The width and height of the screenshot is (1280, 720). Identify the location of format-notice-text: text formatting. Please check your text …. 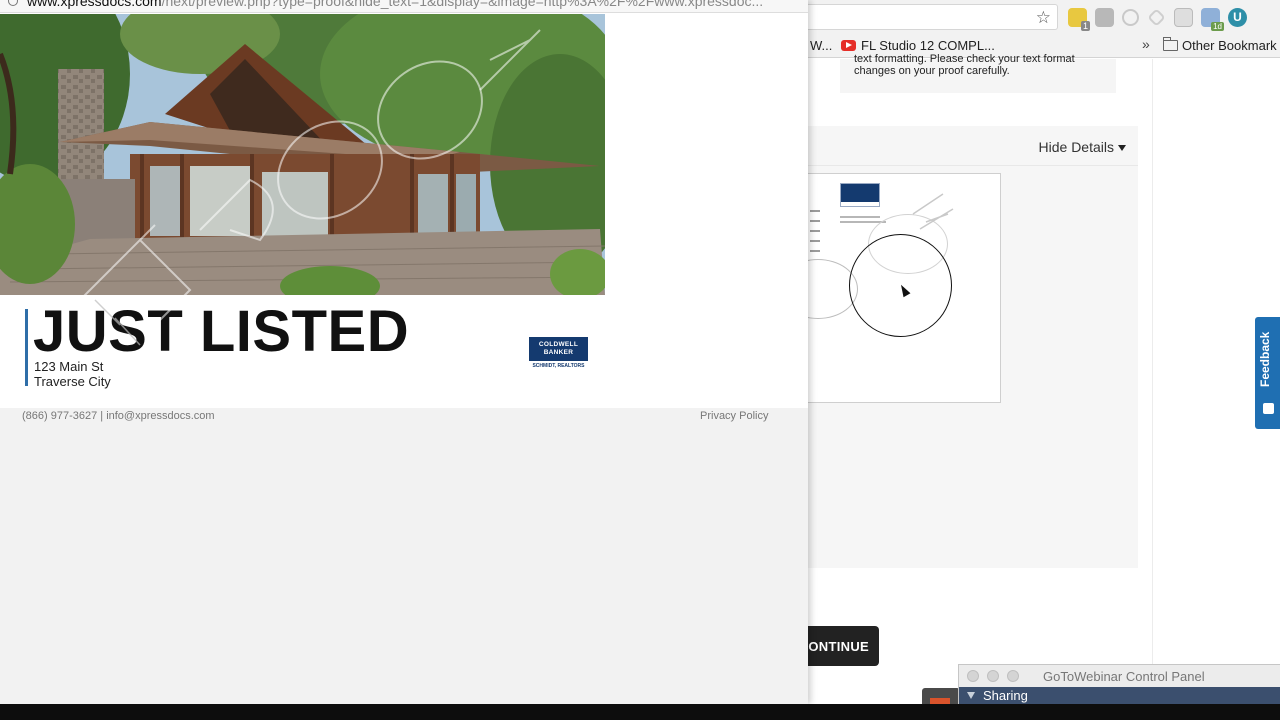
(964, 65).